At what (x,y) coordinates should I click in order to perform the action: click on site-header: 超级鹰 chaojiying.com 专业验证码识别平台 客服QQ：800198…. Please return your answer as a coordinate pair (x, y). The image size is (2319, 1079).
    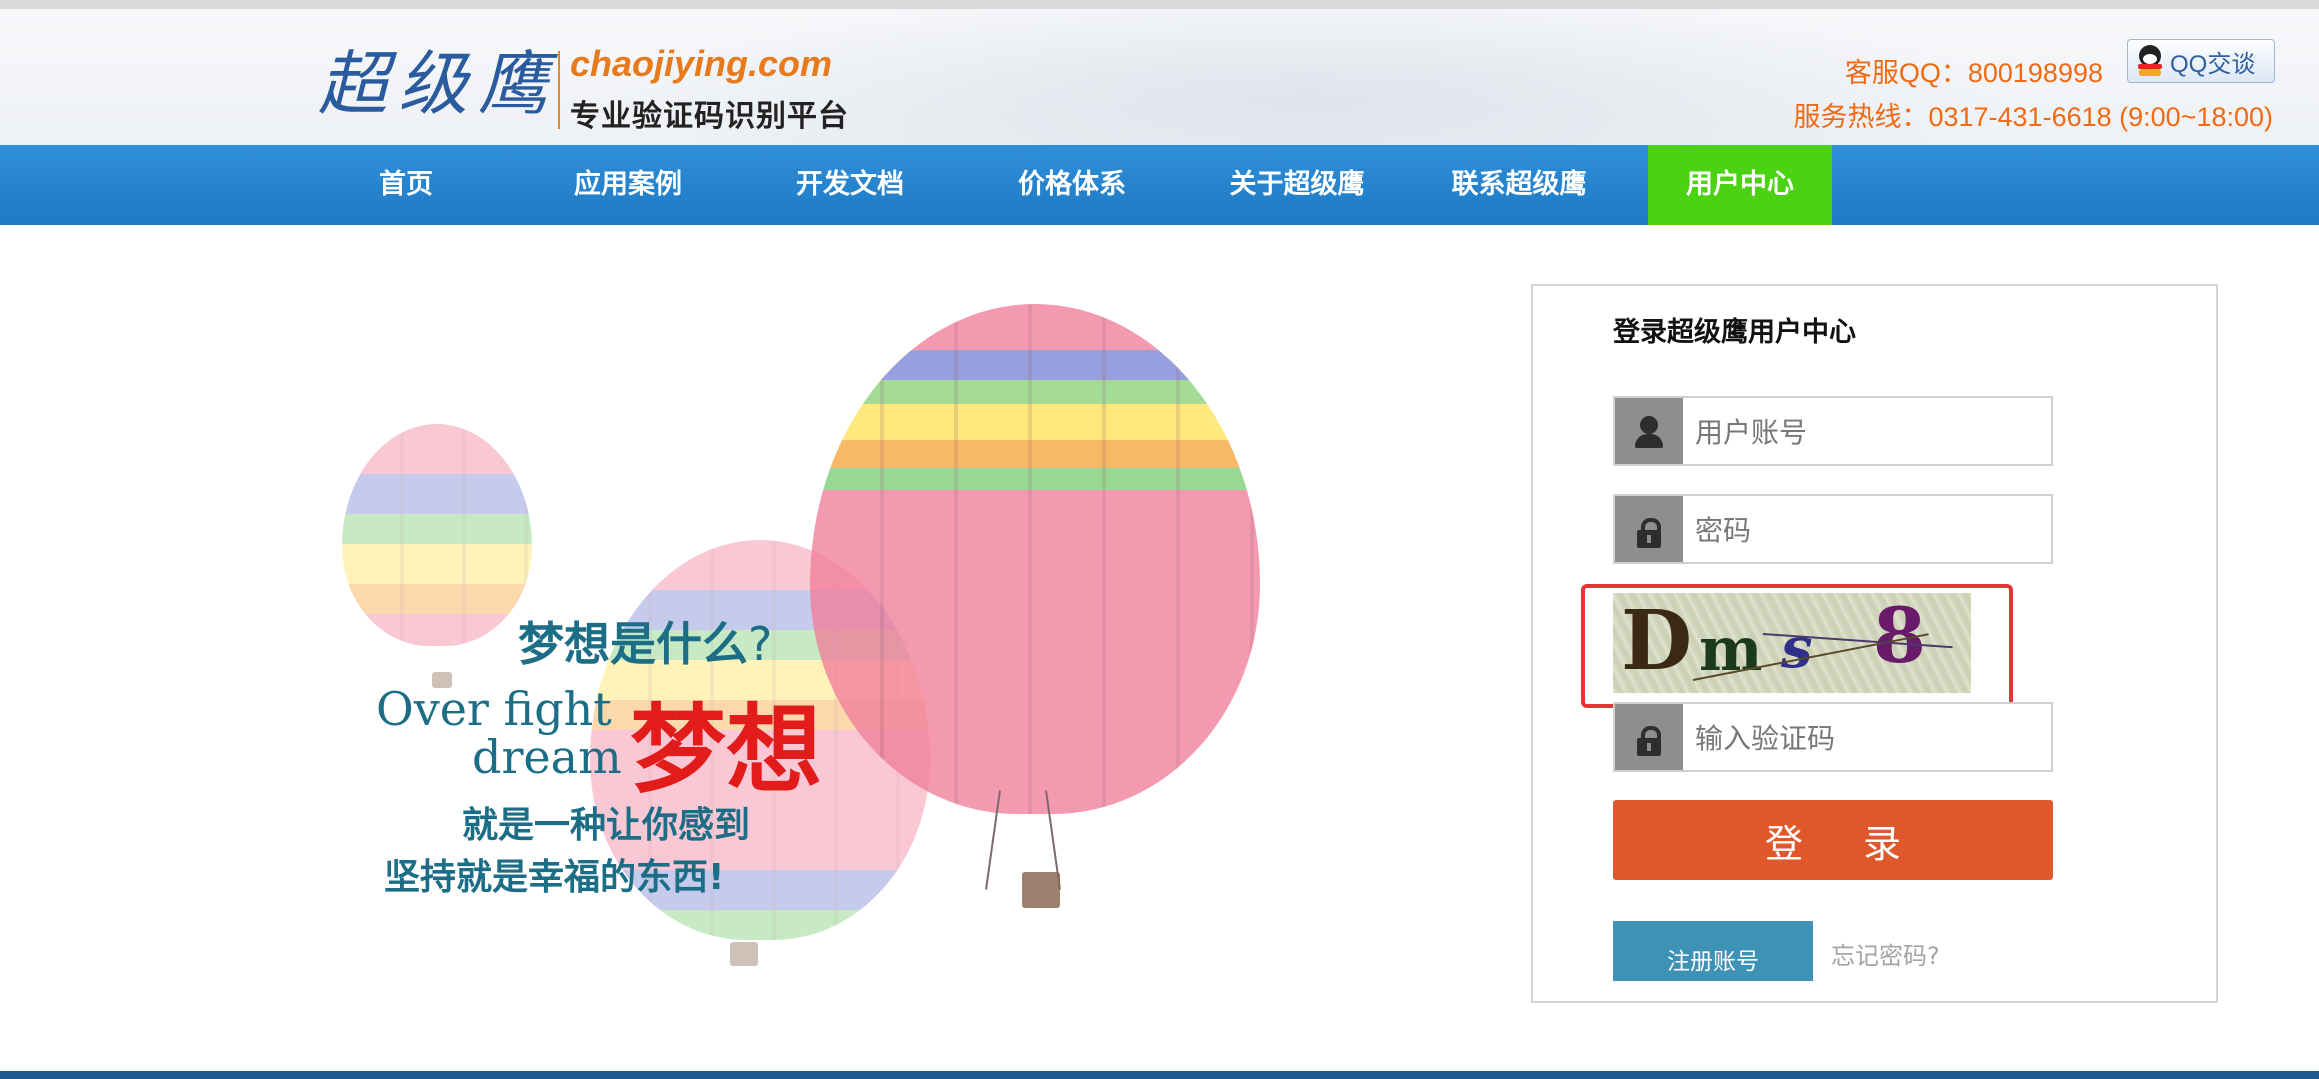
    Looking at the image, I should click on (1159, 77).